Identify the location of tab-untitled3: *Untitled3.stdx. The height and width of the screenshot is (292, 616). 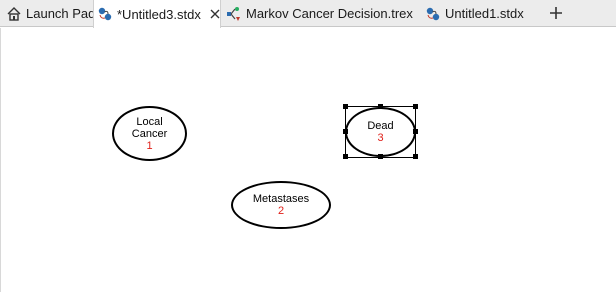
(157, 14).